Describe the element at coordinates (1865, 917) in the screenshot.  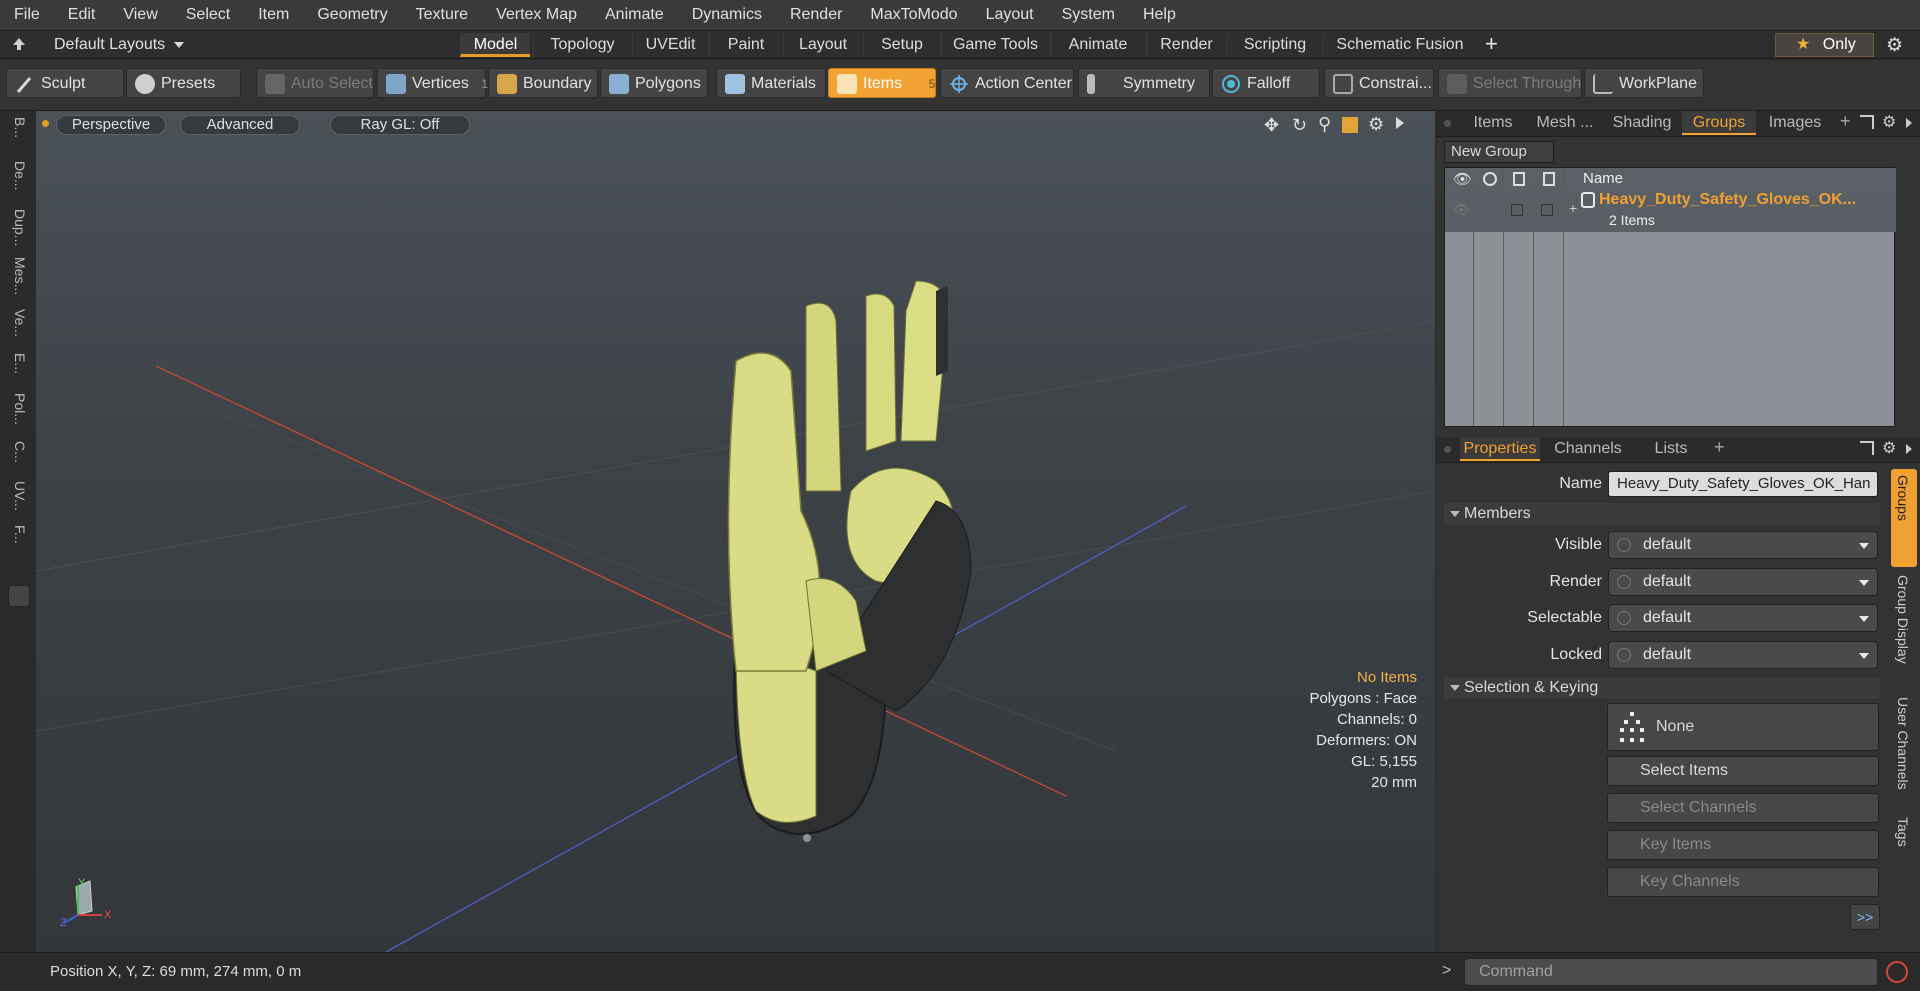
I see `more-button: >>` at that location.